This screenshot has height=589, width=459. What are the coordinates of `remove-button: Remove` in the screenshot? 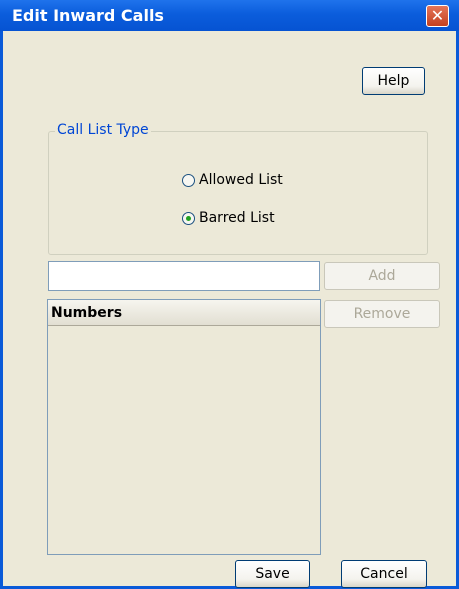 It's located at (382, 314).